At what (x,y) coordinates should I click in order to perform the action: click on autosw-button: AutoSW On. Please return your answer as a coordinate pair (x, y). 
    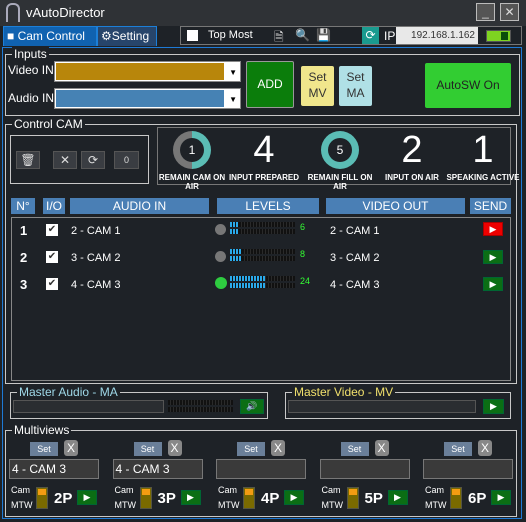
    Looking at the image, I should click on (468, 85).